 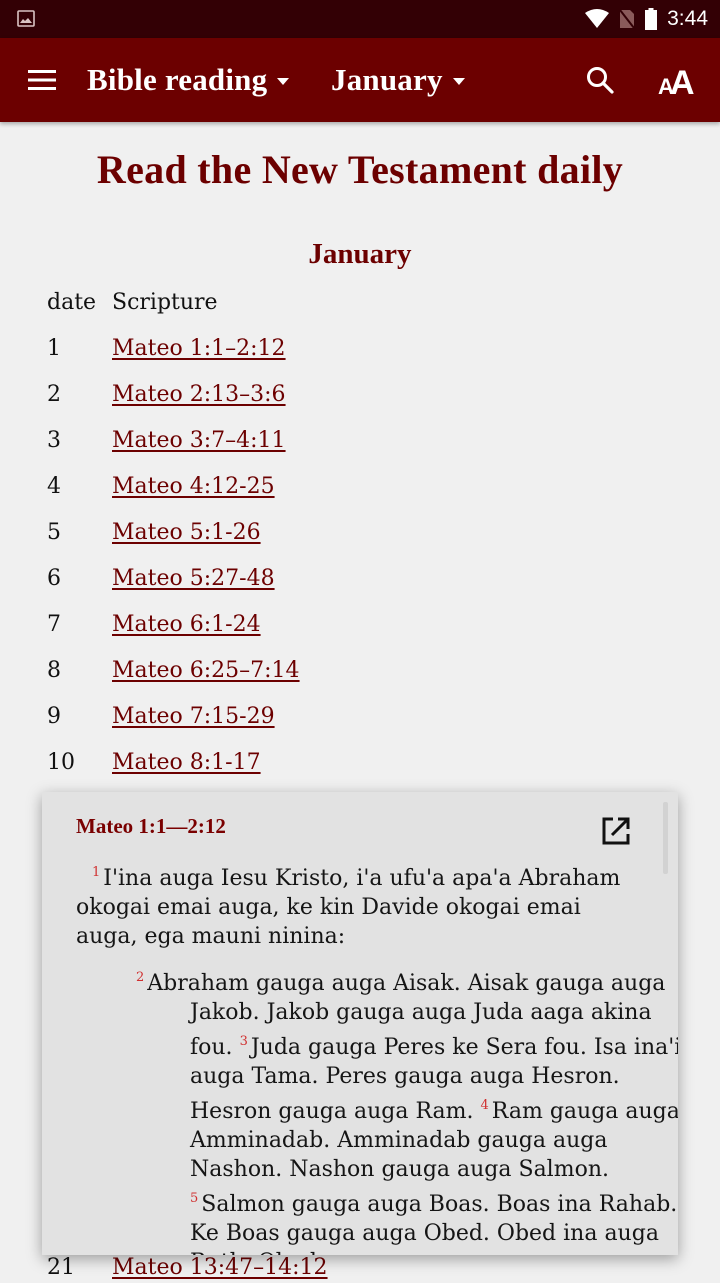 What do you see at coordinates (54, 440) in the screenshot?
I see `date-cell: 3` at bounding box center [54, 440].